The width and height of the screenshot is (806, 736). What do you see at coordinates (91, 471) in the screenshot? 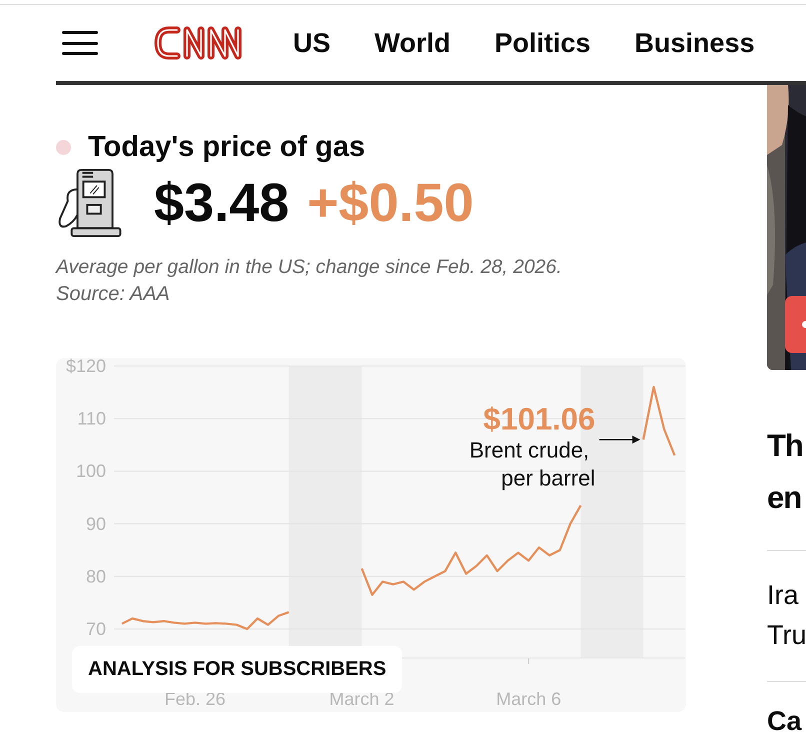
I see `axis-label: 100` at bounding box center [91, 471].